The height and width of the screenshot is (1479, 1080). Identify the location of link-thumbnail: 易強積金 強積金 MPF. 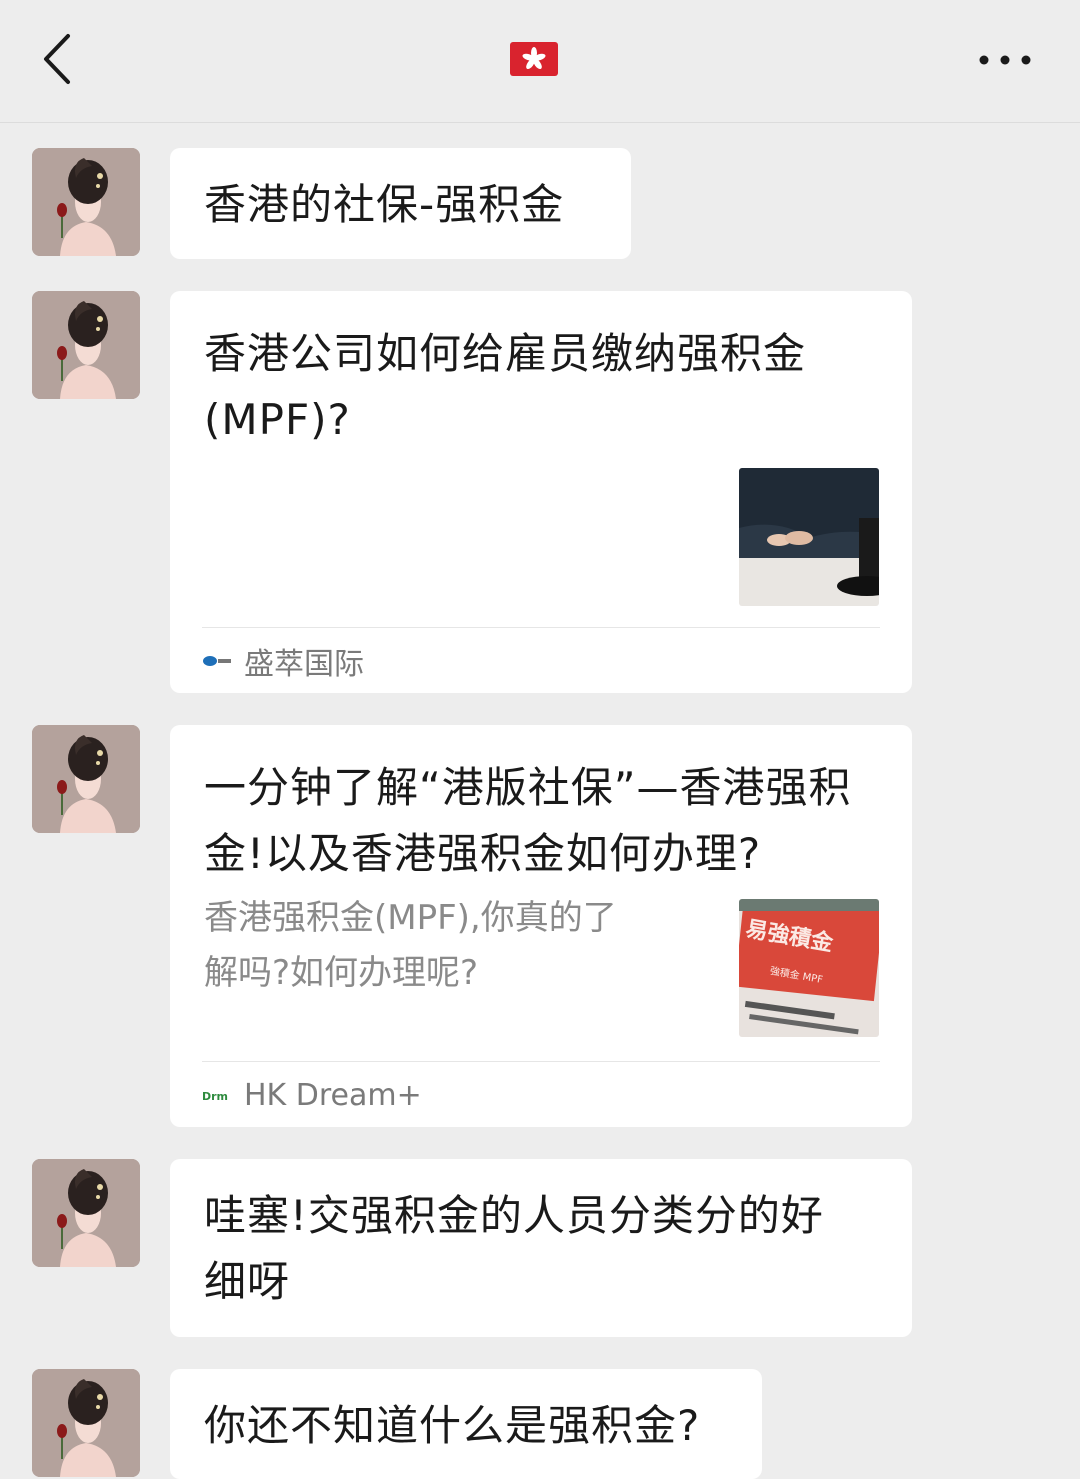
(809, 968).